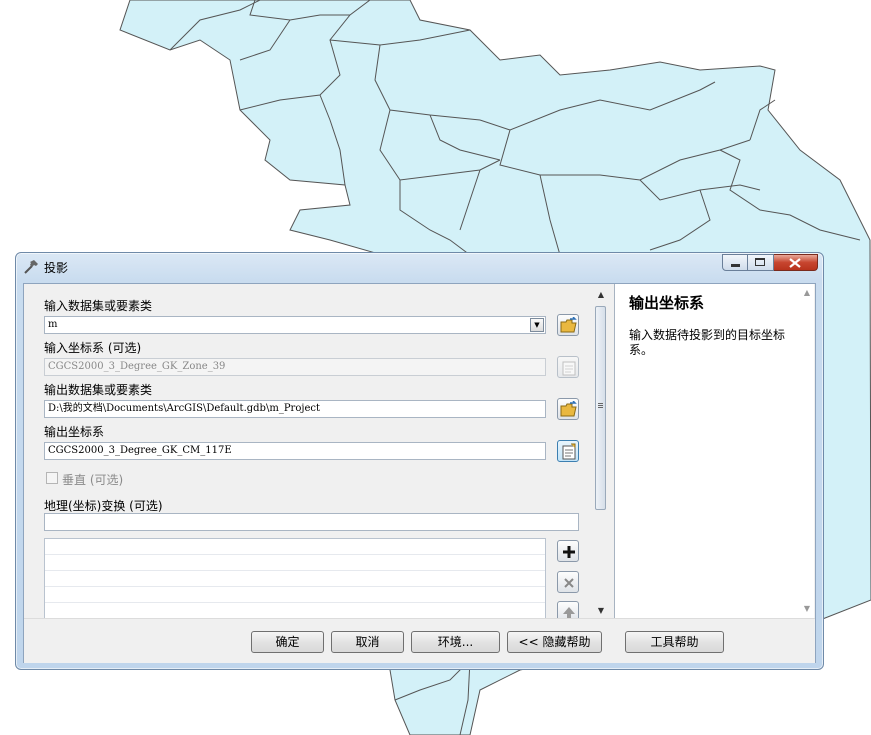 Image resolution: width=871 pixels, height=735 pixels. Describe the element at coordinates (53, 324) in the screenshot. I see `input-dataset-value: m` at that location.